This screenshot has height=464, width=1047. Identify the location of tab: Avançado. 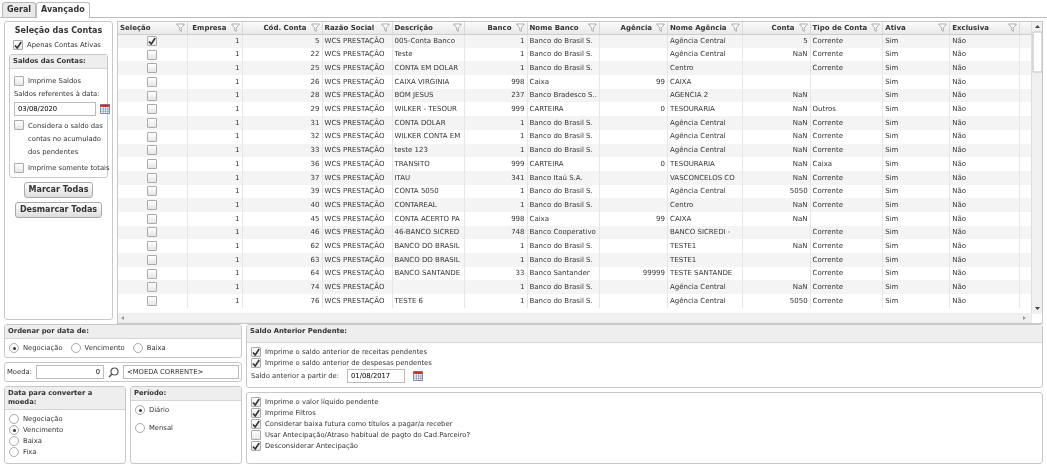
(63, 10).